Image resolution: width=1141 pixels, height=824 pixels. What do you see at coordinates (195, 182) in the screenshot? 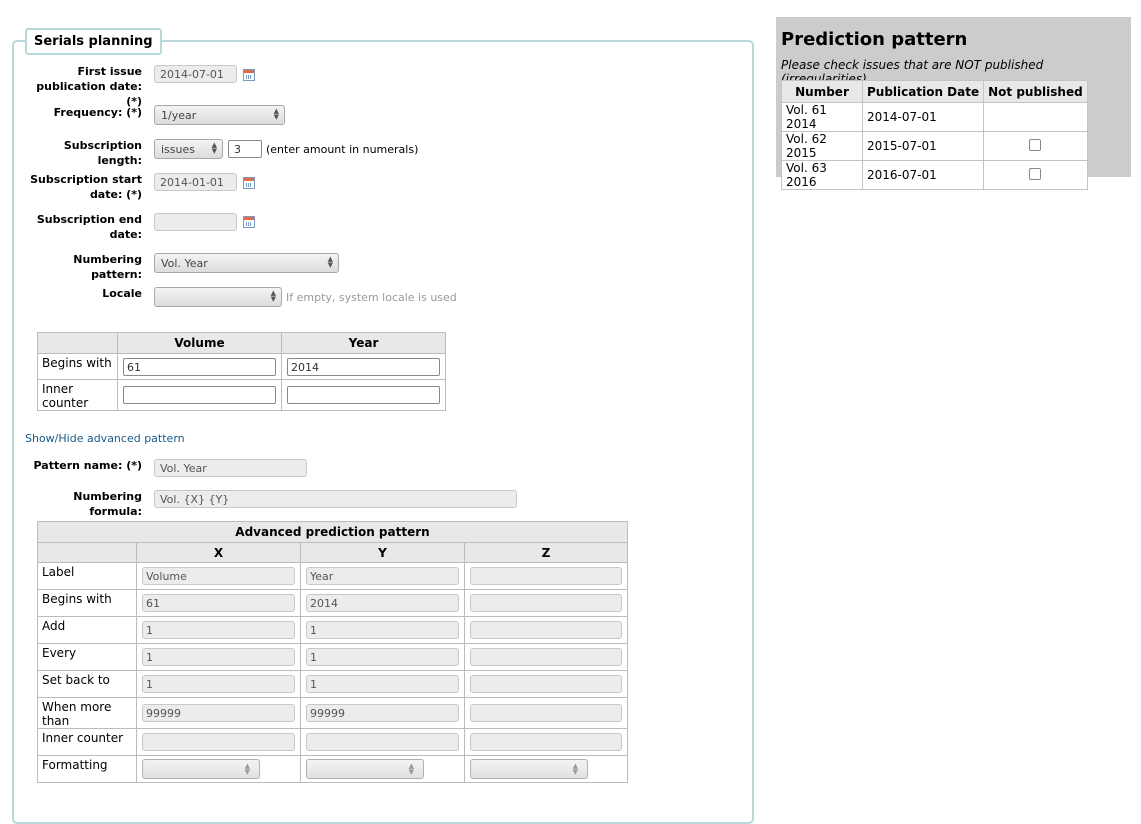
I see `subscription-start-date-input: 2014-01-01` at bounding box center [195, 182].